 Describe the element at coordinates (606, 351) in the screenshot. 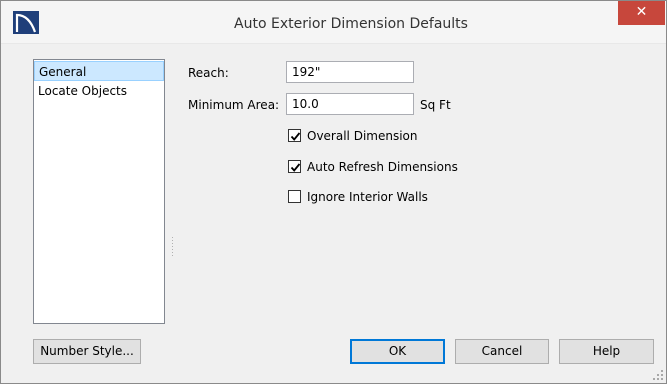

I see `help-button: Help` at that location.